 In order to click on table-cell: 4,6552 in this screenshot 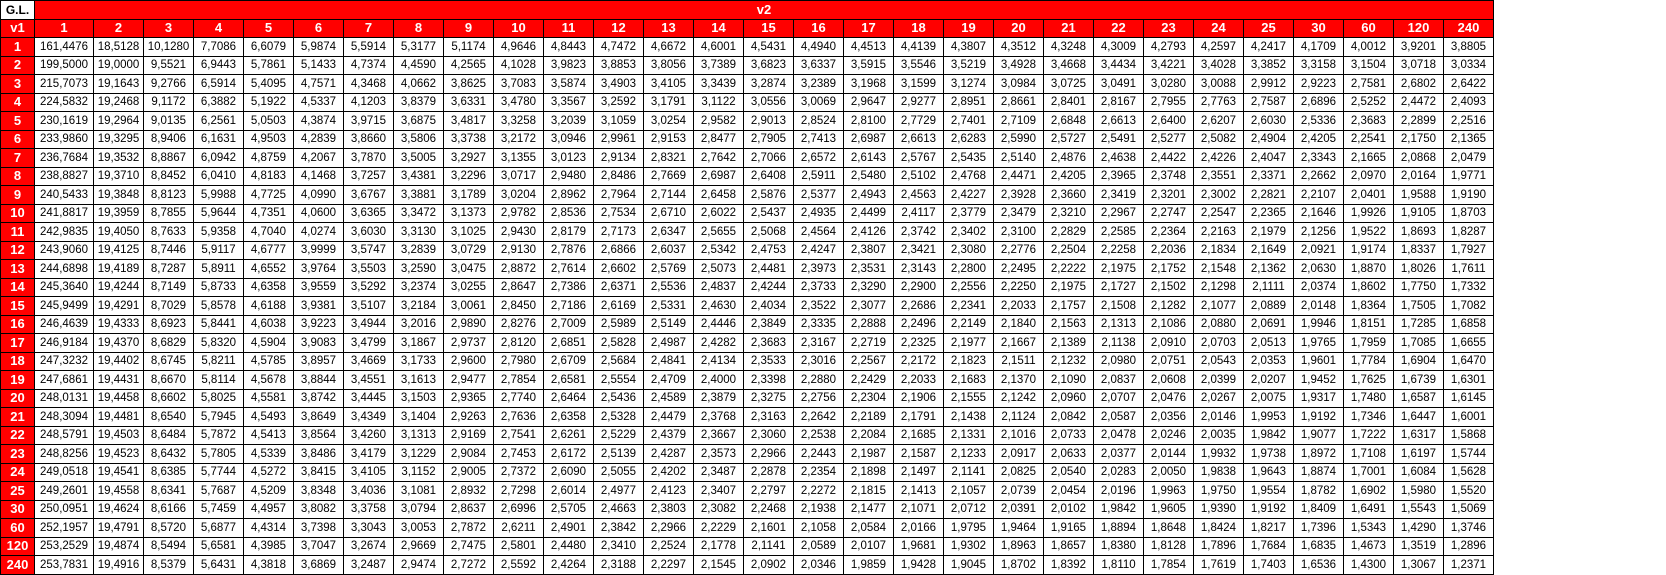, I will do `click(268, 269)`.